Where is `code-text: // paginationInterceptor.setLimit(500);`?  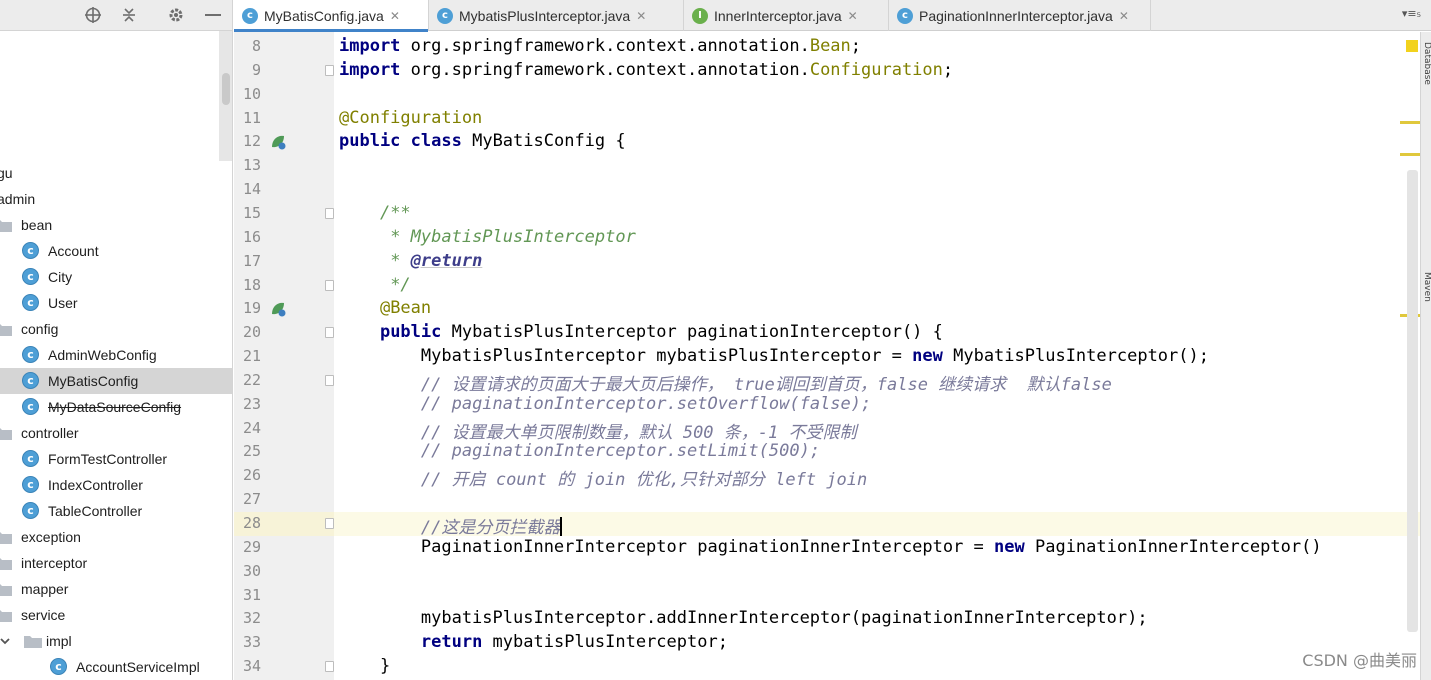 code-text: // paginationInterceptor.setLimit(500); is located at coordinates (579, 451).